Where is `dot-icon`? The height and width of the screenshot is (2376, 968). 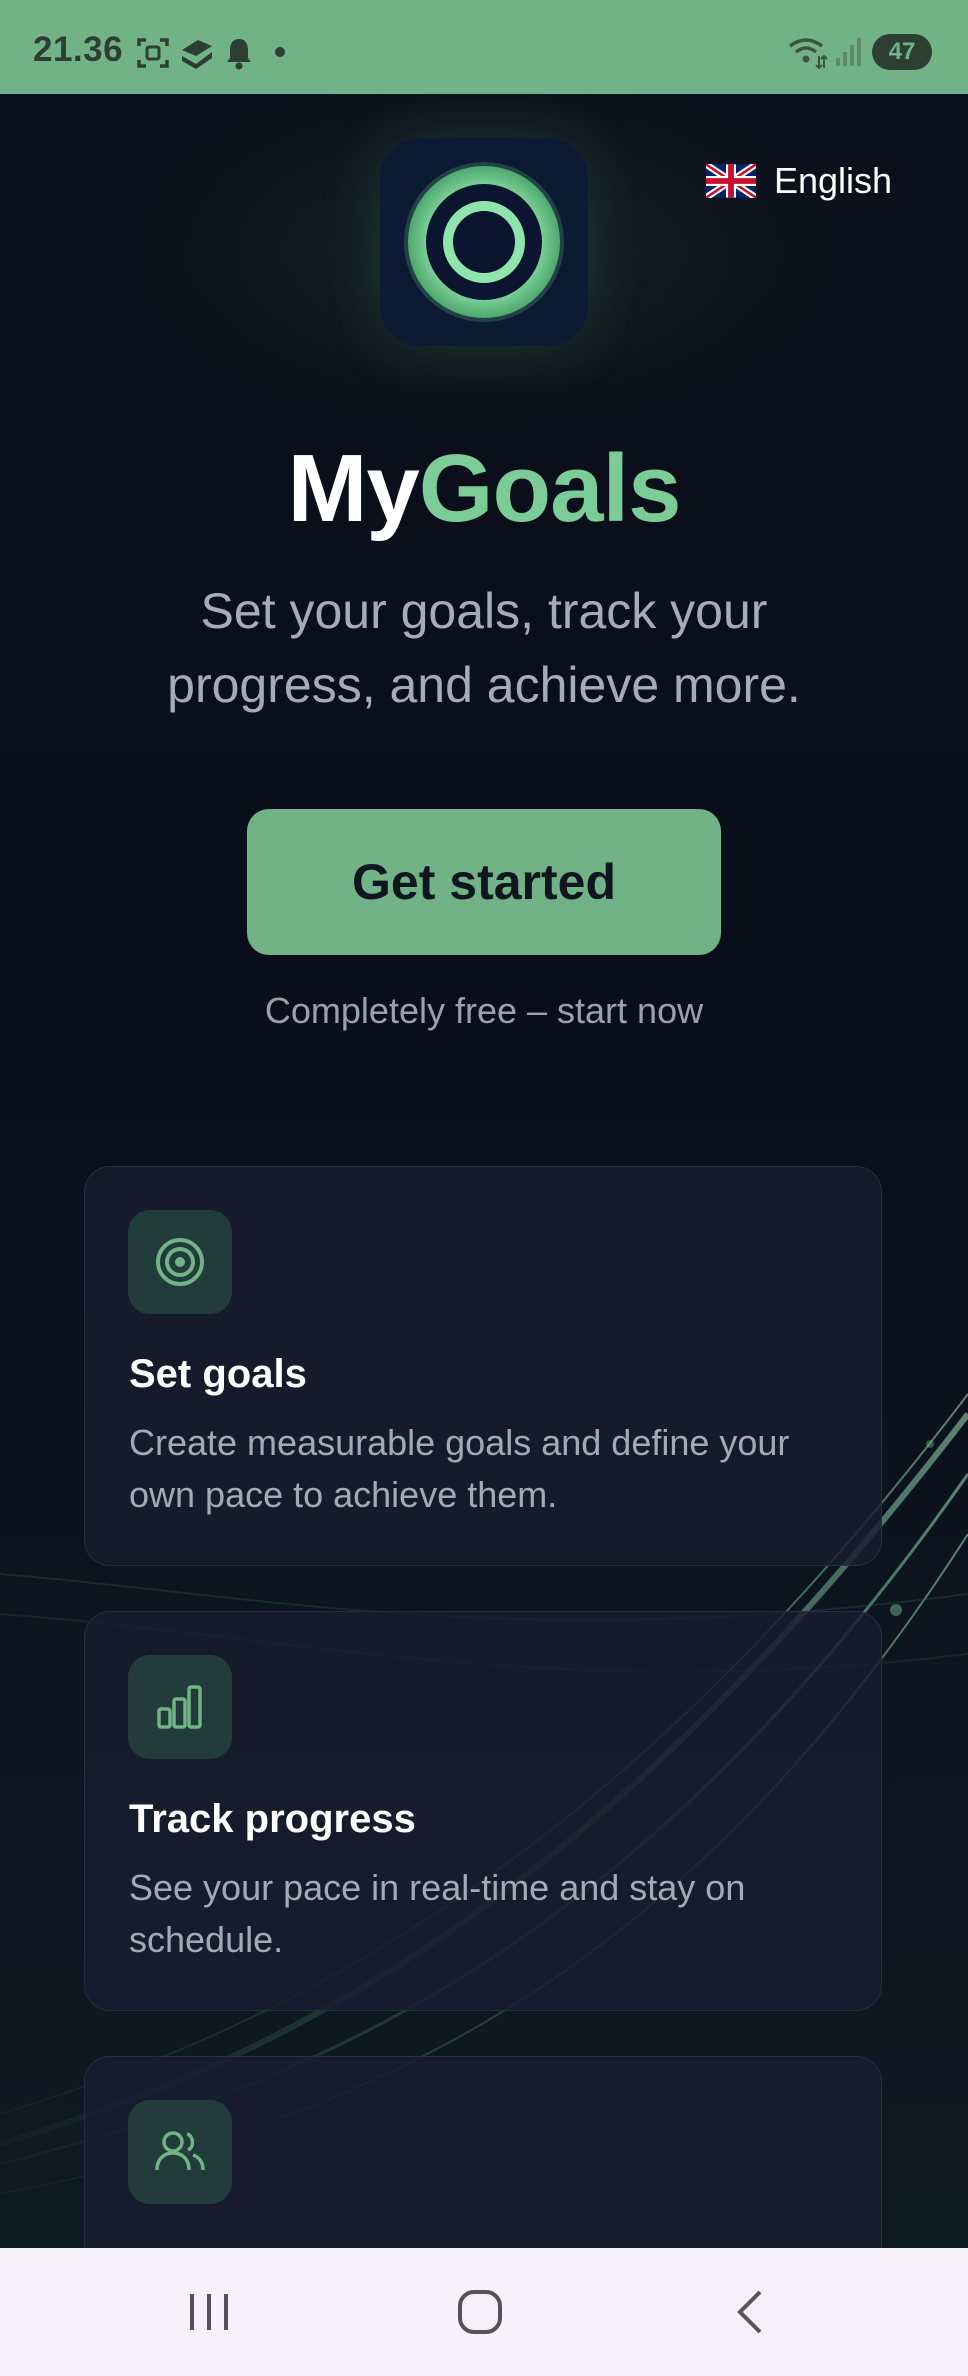
dot-icon is located at coordinates (280, 52).